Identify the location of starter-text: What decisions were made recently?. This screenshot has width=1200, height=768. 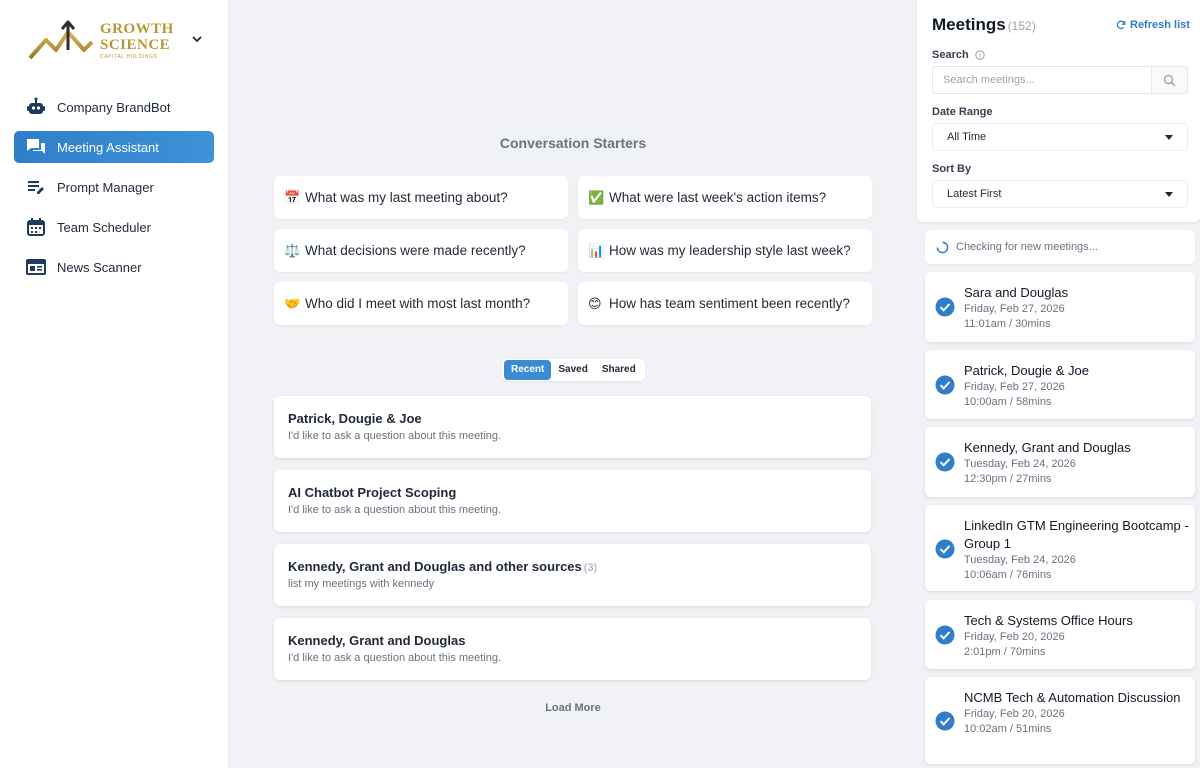
(415, 250).